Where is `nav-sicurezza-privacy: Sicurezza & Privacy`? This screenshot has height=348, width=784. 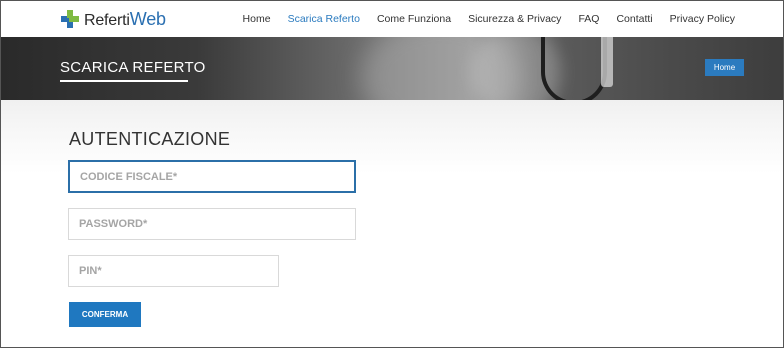
nav-sicurezza-privacy: Sicurezza & Privacy is located at coordinates (514, 19).